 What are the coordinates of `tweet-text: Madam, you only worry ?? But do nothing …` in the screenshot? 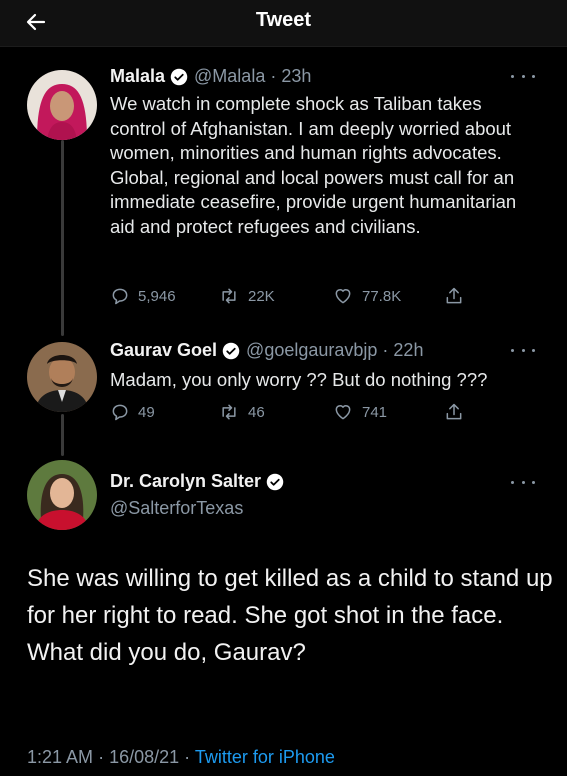 It's located at (299, 379).